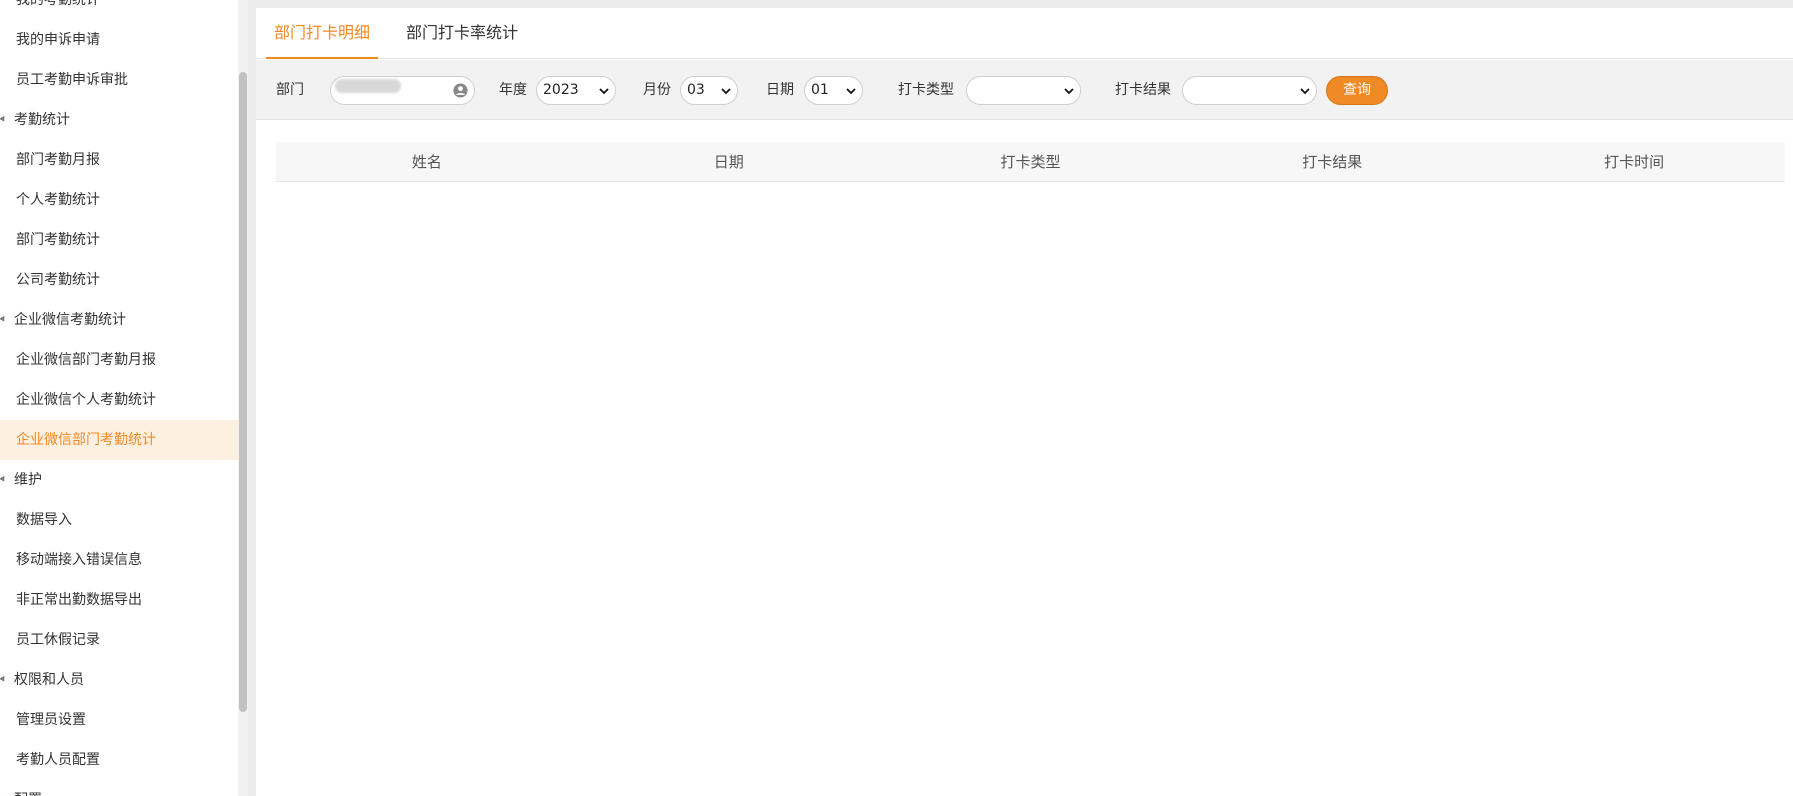 Image resolution: width=1793 pixels, height=796 pixels. I want to click on sidebar-item-staff-config: 考勤人员配置, so click(119, 760).